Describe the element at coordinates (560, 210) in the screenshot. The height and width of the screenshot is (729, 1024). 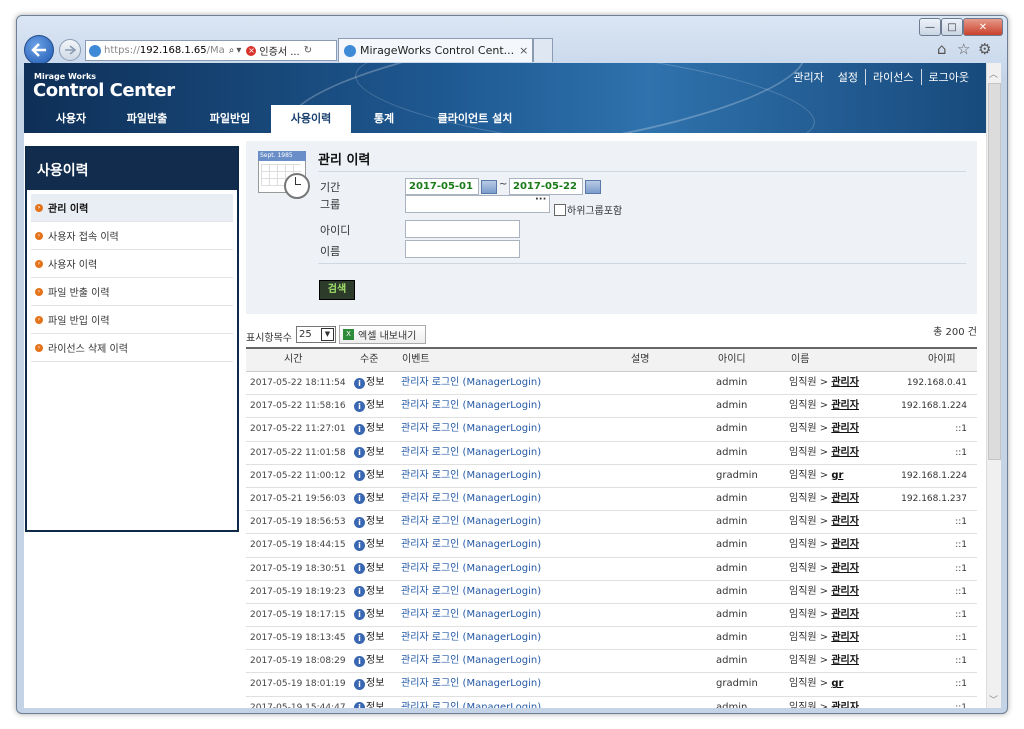
I see `include-subgroups-checkbox` at that location.